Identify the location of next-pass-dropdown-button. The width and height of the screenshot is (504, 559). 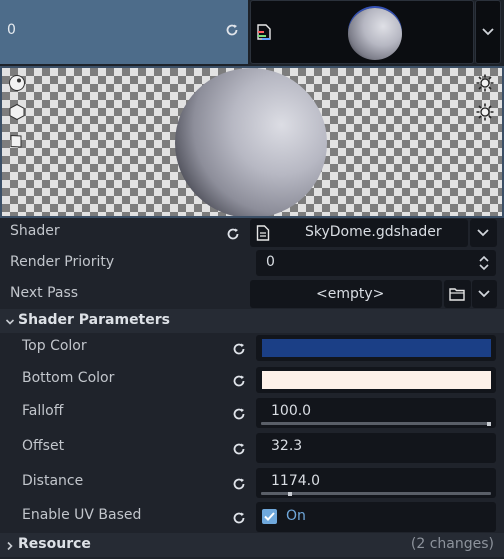
(484, 294).